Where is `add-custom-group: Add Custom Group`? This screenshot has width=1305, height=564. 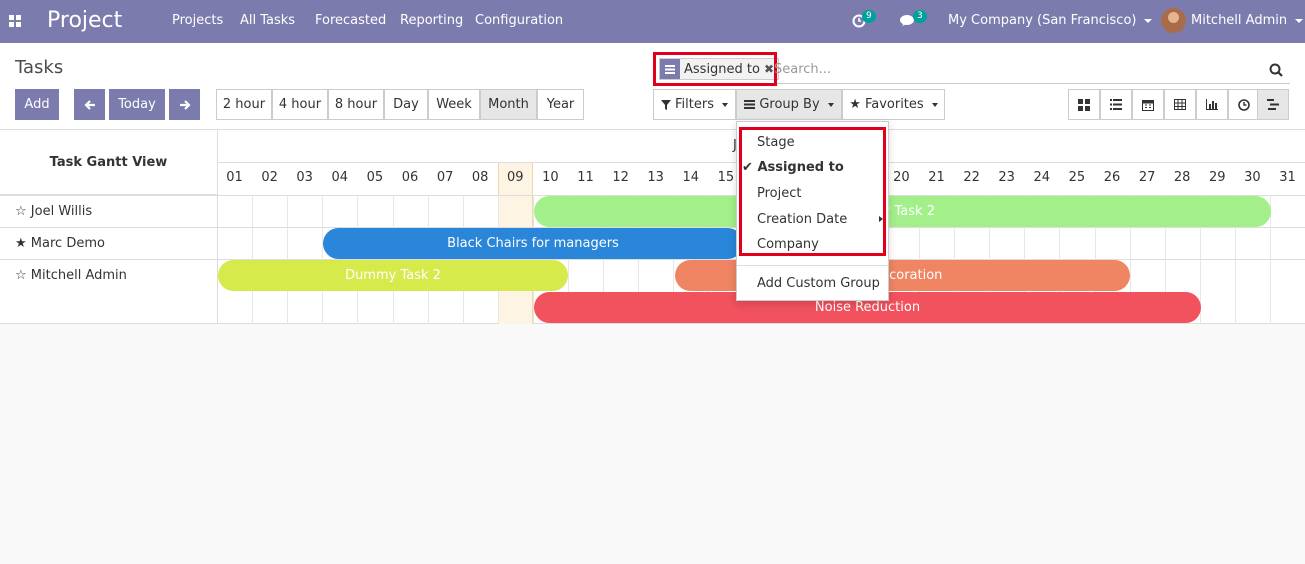 add-custom-group: Add Custom Group is located at coordinates (818, 283).